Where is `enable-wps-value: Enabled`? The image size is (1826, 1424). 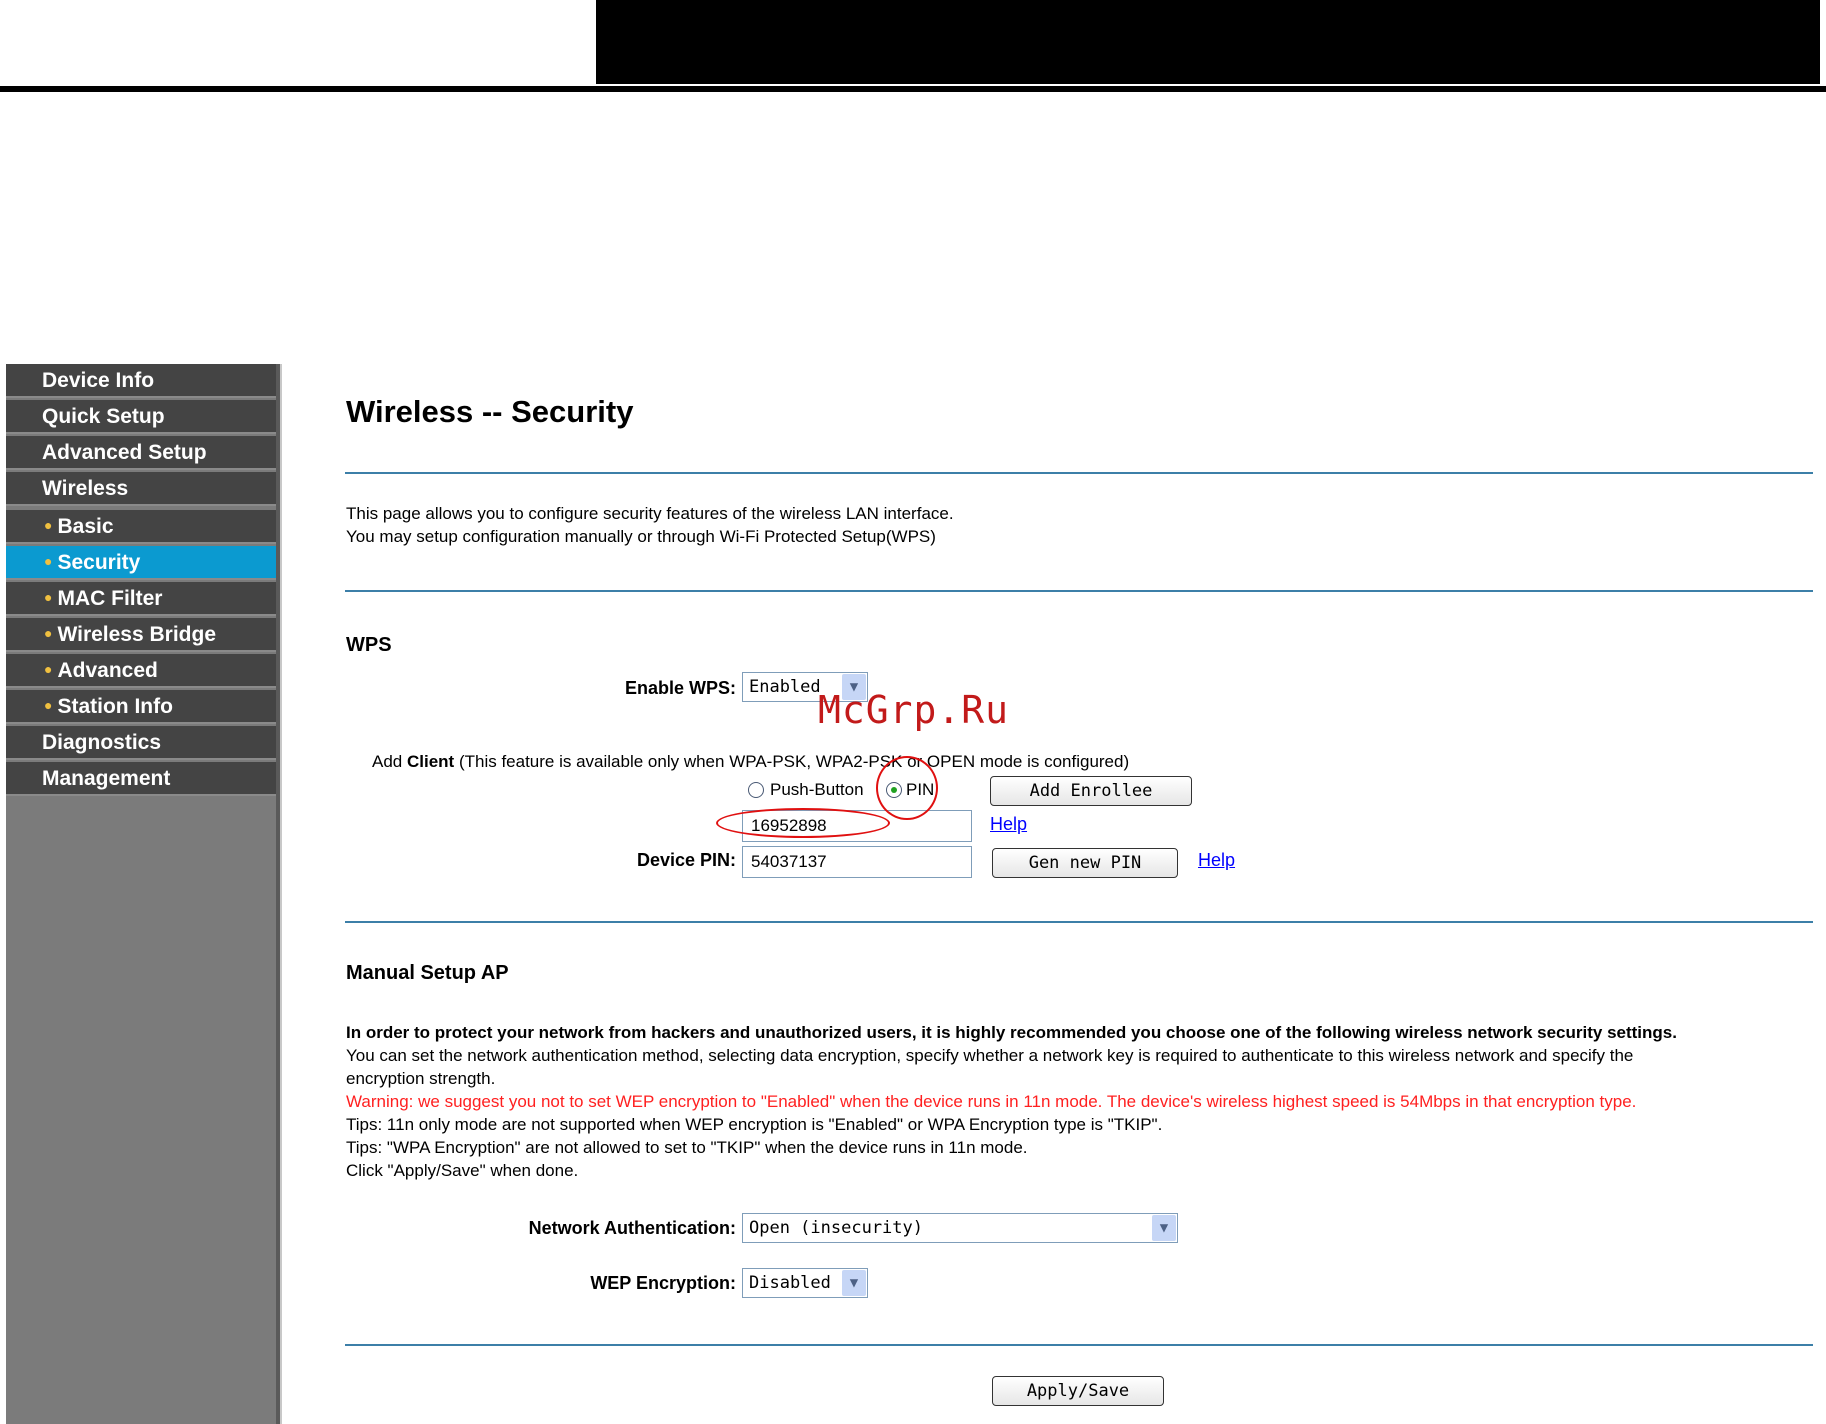 enable-wps-value: Enabled is located at coordinates (785, 687).